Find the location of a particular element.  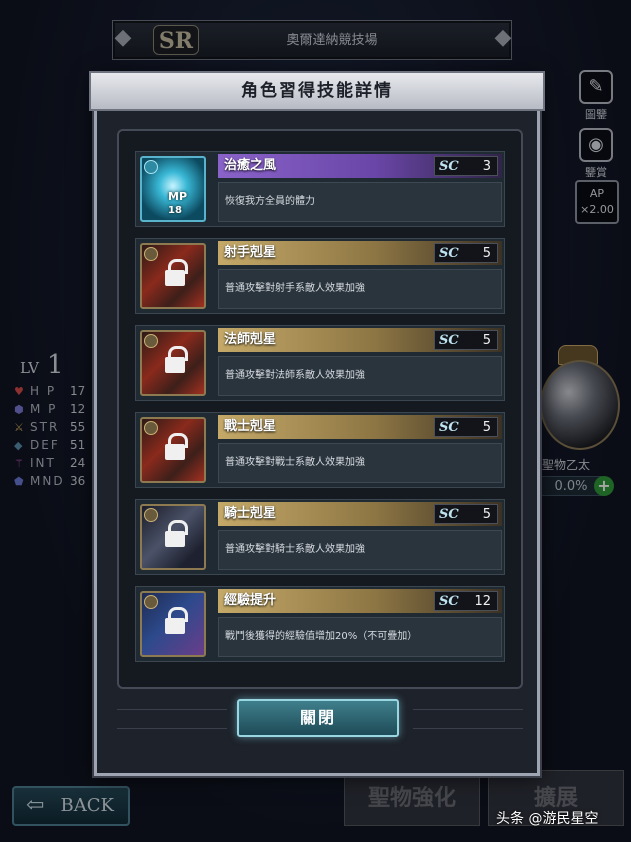

skill-name: 射手剋星 is located at coordinates (250, 252).